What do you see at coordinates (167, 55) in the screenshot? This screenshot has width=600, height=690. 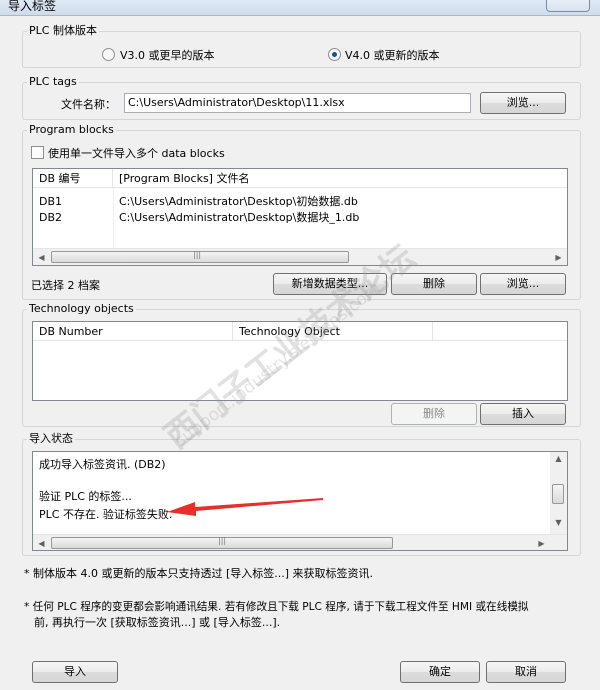 I see `radio-v3-label: V3.0 或更早的版本` at bounding box center [167, 55].